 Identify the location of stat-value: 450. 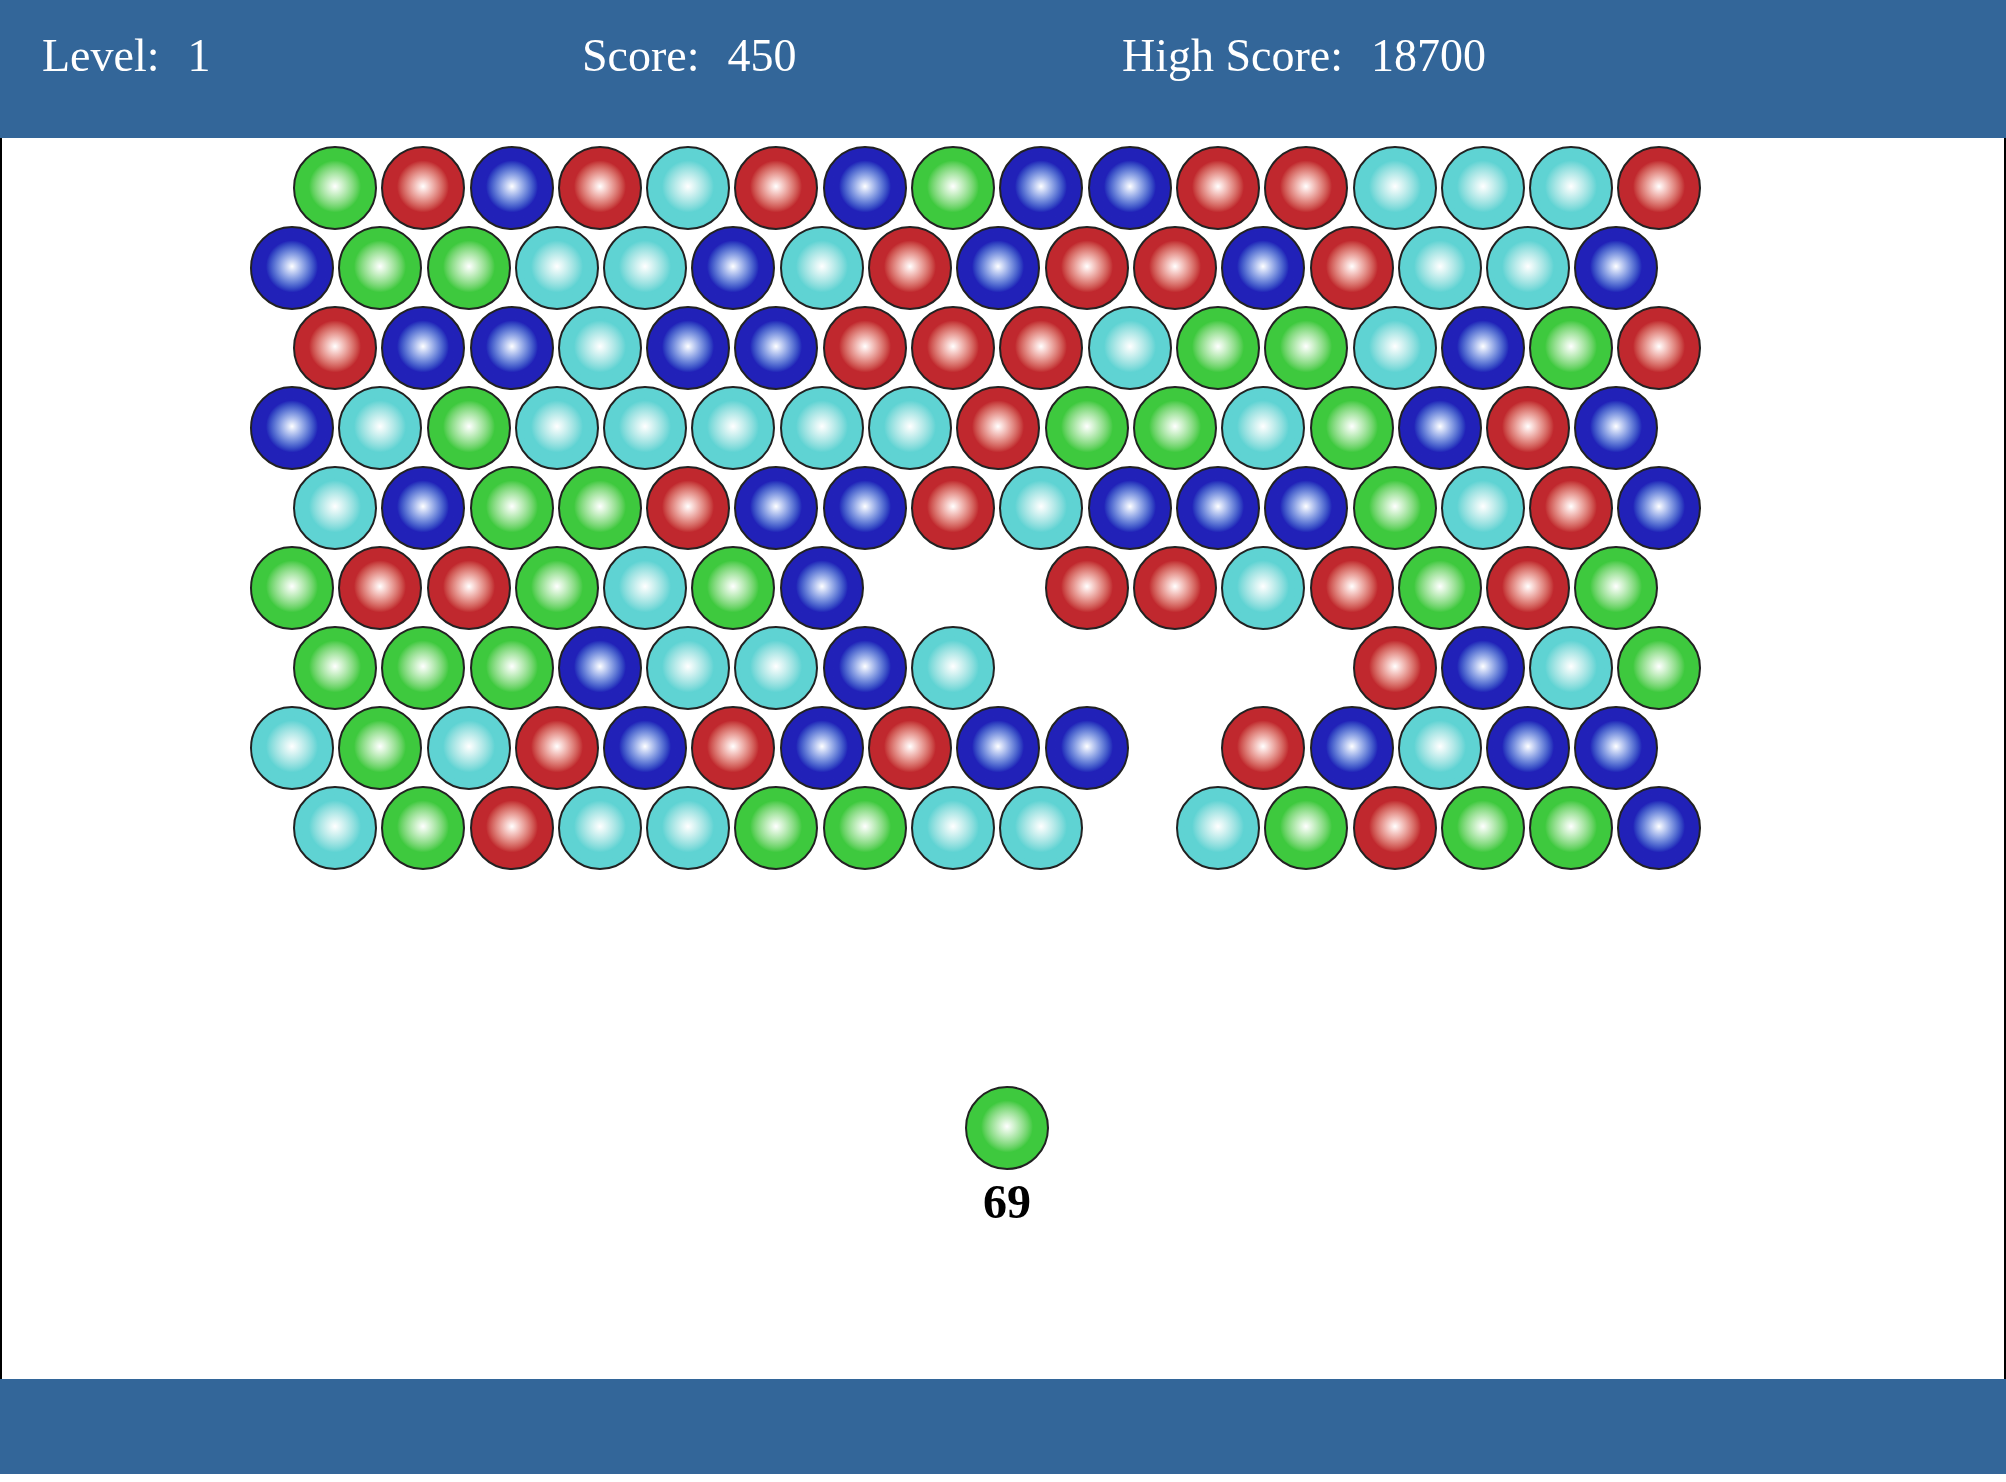
(762, 56).